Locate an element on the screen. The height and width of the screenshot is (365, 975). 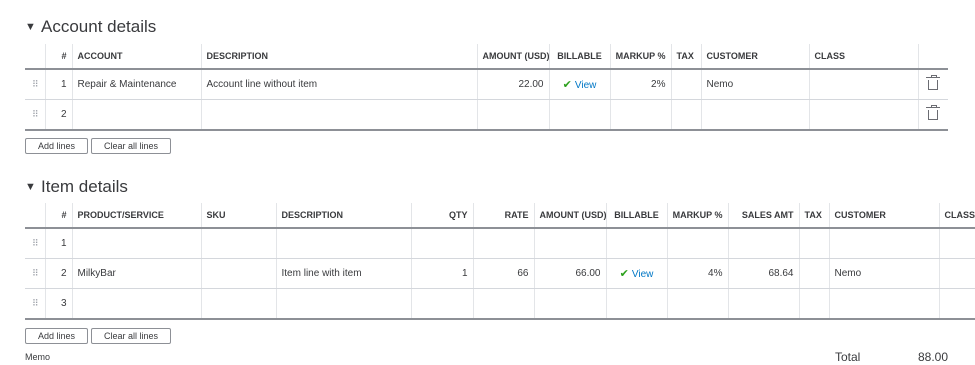
table-row: ⠿ 2 is located at coordinates (486, 115).